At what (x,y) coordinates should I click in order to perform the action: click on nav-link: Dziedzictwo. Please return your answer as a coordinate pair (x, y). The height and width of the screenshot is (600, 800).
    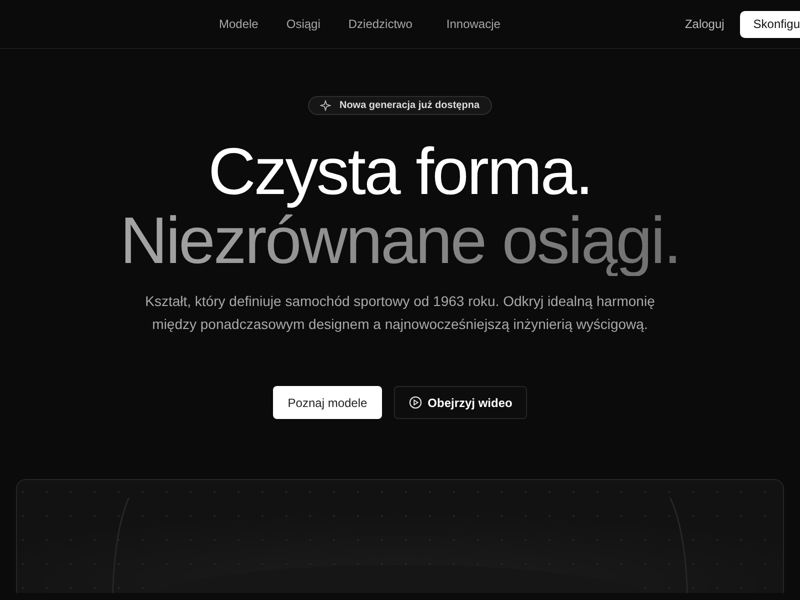
    Looking at the image, I should click on (380, 24).